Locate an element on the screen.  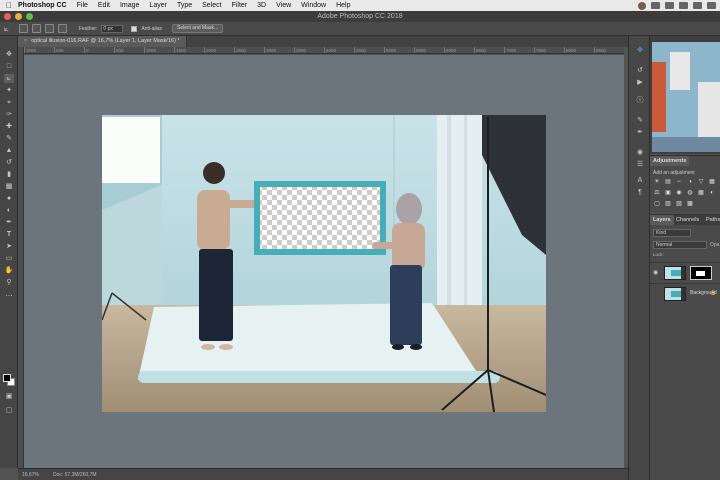
magic-wand-icon: ✦ is located at coordinates (9, 90).